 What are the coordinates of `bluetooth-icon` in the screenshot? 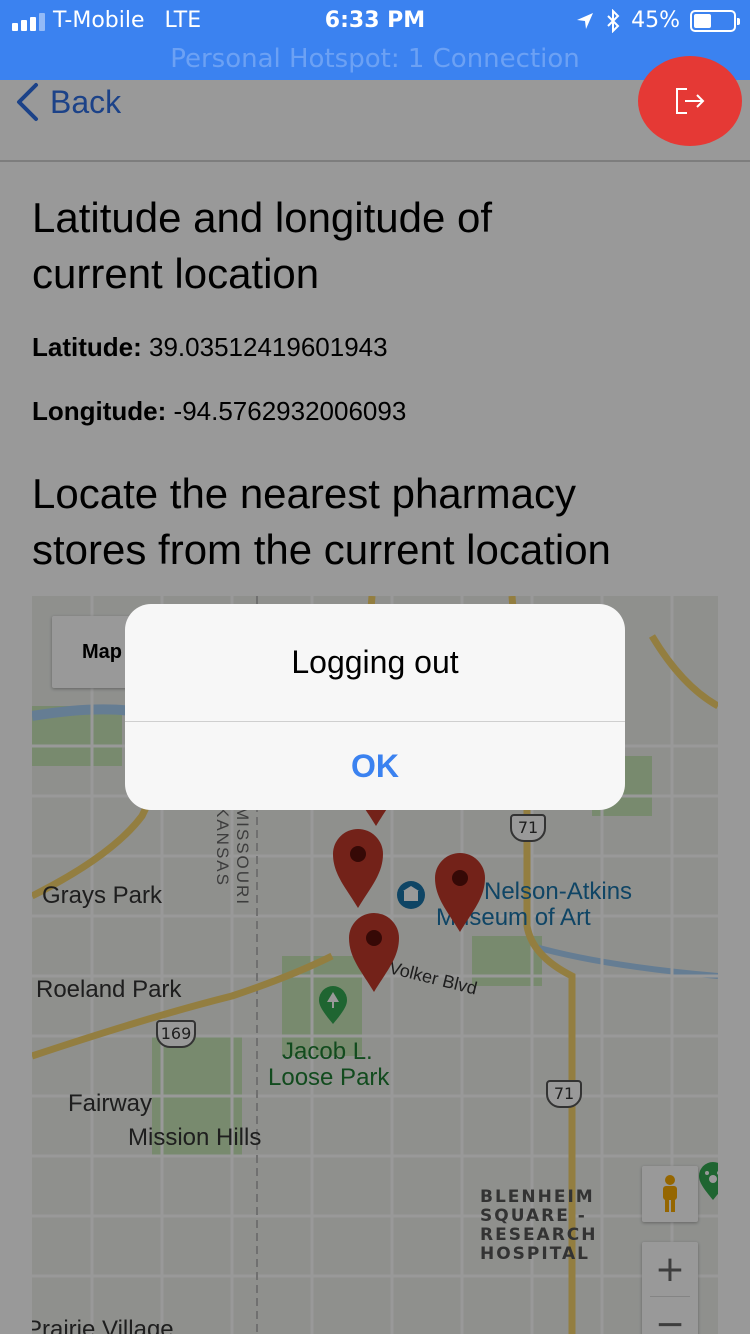 It's located at (613, 20).